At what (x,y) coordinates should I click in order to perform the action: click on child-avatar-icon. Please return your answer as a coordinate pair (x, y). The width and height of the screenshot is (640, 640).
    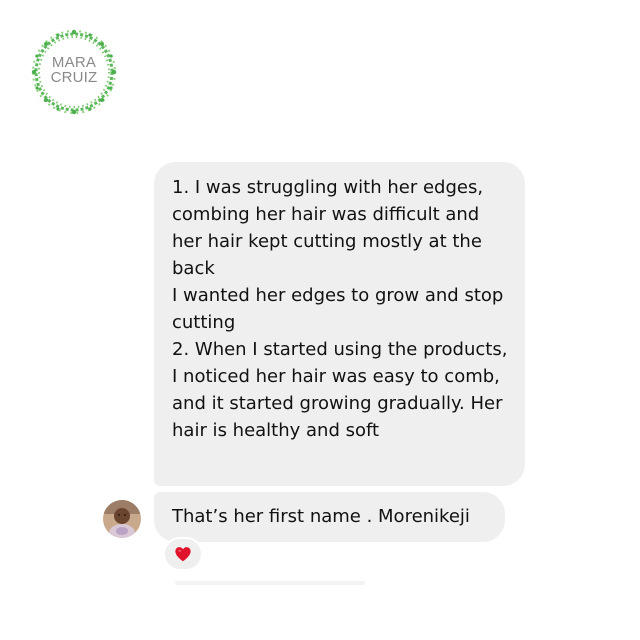
    Looking at the image, I should click on (122, 519).